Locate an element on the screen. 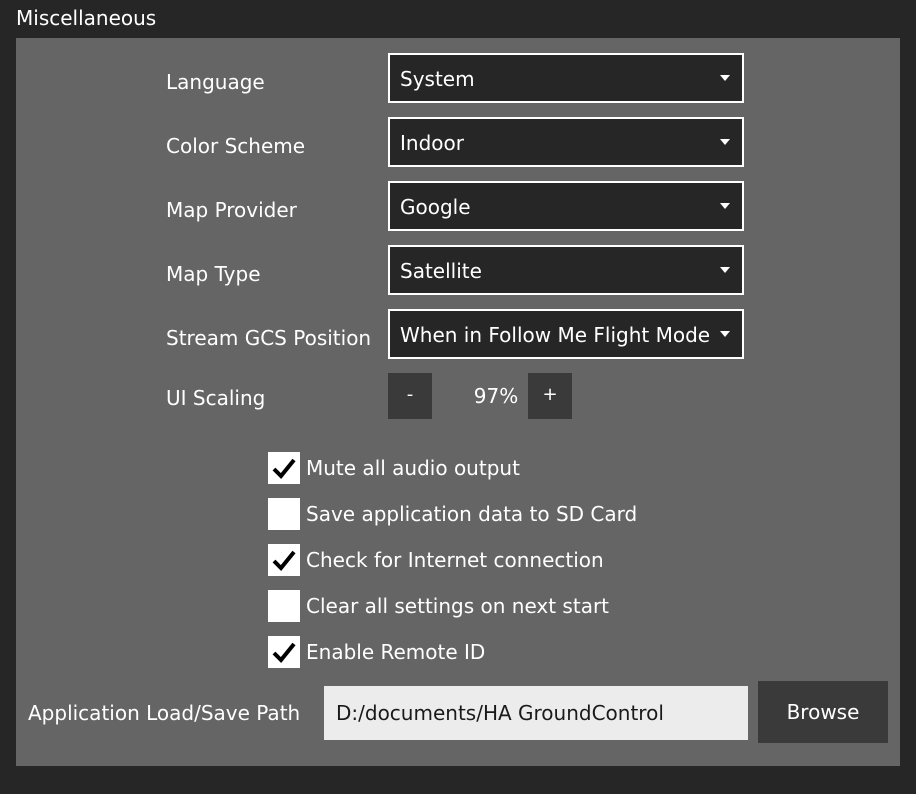  ui-scaling-increase-label: + is located at coordinates (550, 394).